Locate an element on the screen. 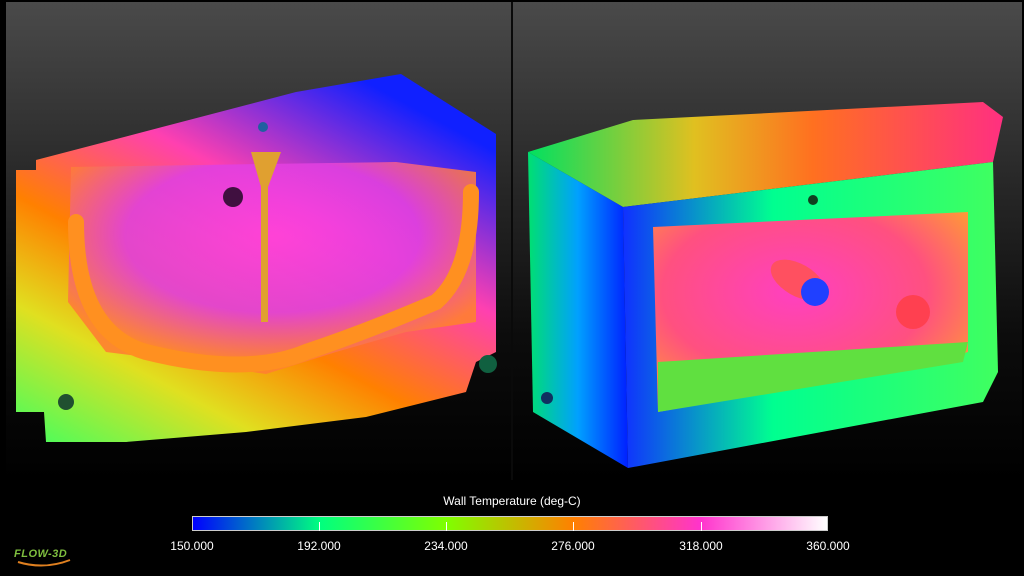  flow3d-logo: FLOW-3D is located at coordinates (44, 558).